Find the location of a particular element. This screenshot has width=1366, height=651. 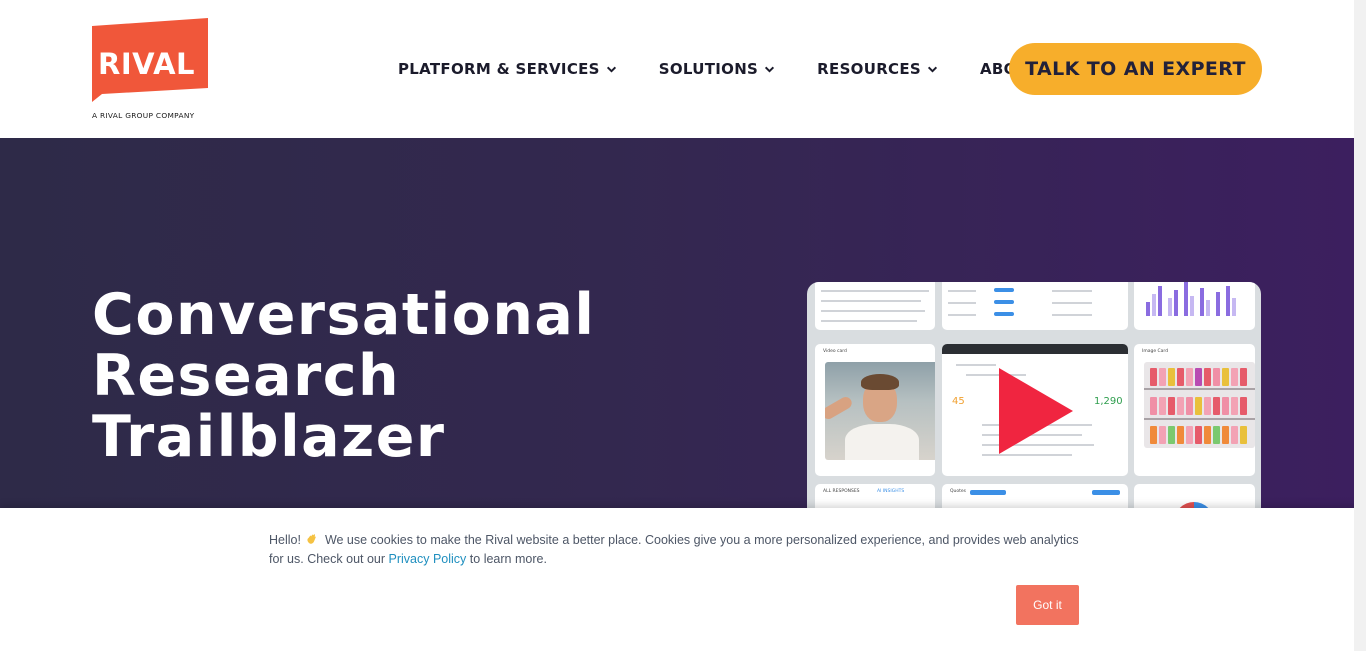

image-card-label: Image Card is located at coordinates (1155, 351).